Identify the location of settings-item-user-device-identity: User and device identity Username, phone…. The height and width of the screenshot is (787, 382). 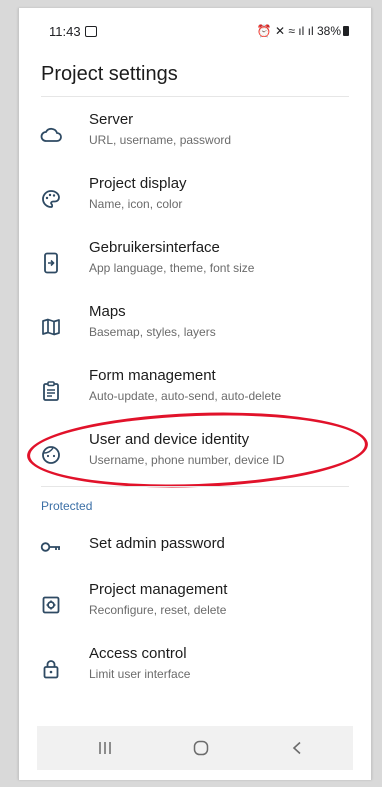
(195, 462).